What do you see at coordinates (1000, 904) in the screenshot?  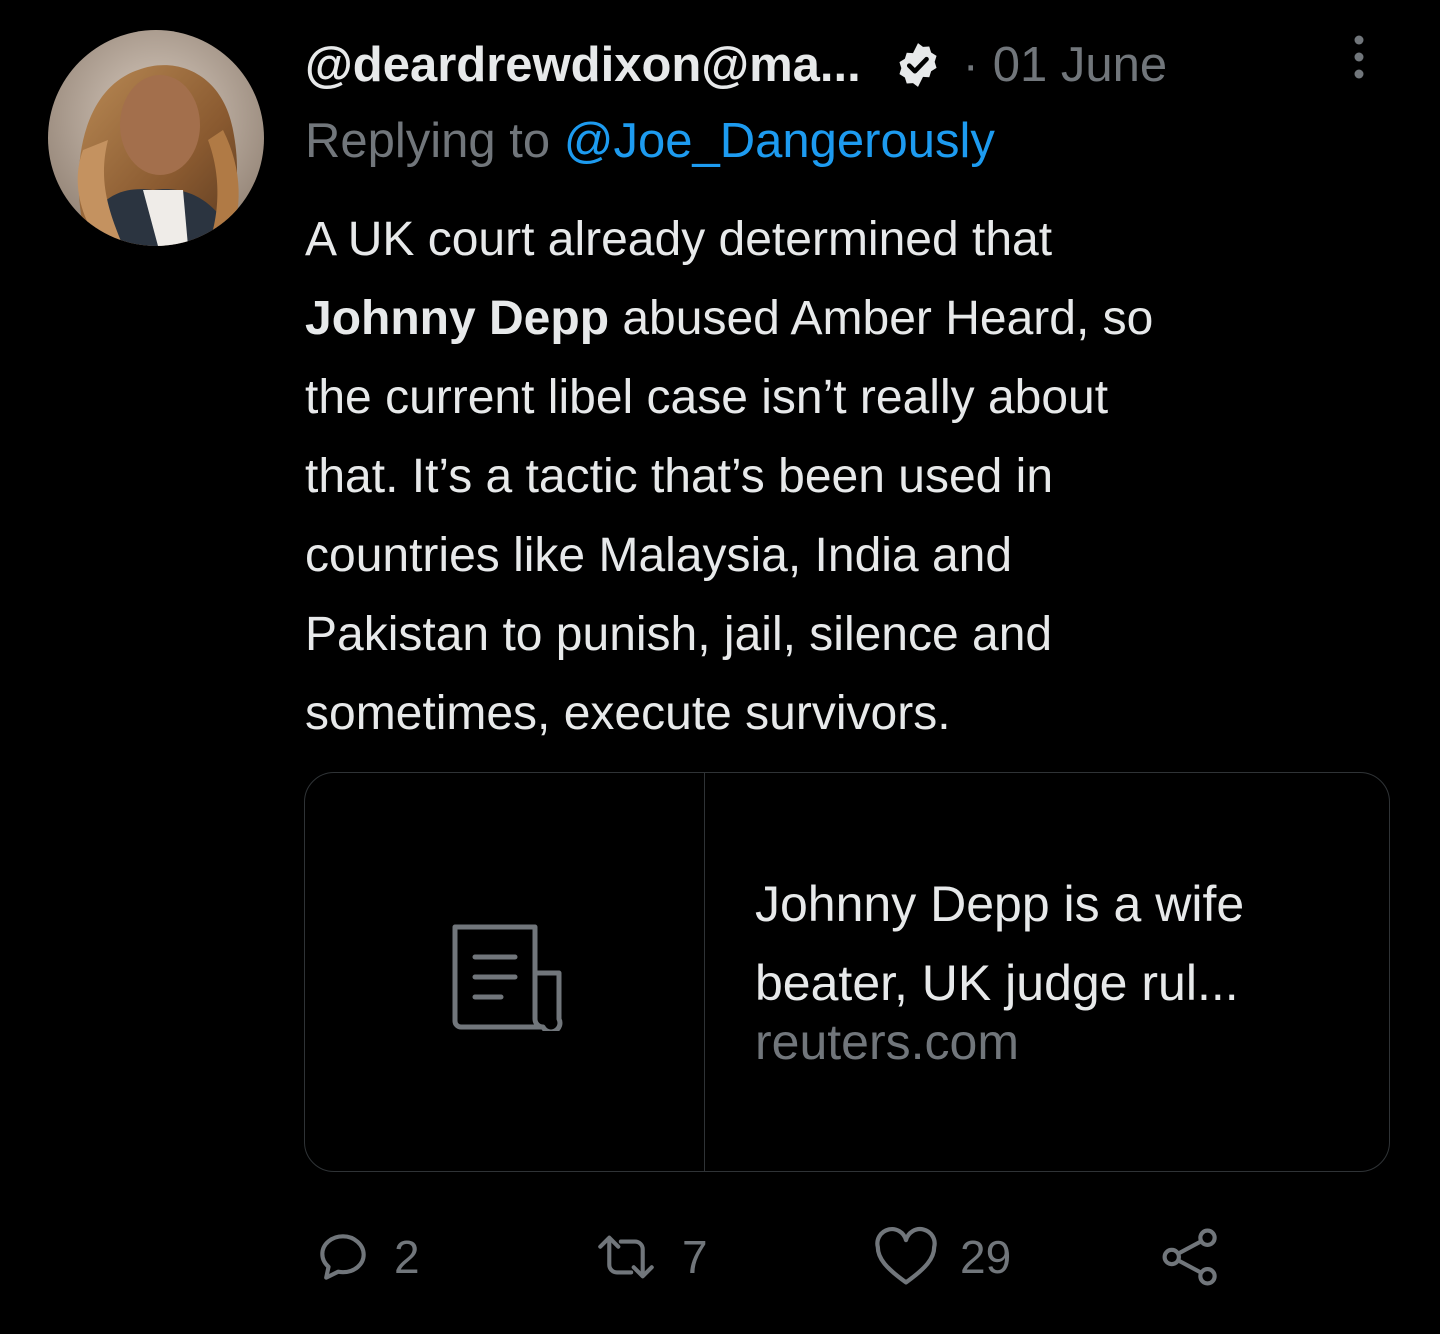 I see `card-title-line: Johnny Depp is a wife` at bounding box center [1000, 904].